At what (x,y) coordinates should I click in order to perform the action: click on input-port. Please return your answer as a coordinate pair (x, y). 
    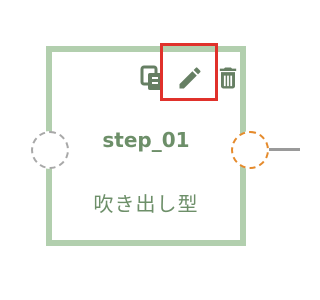
    Looking at the image, I should click on (50, 150).